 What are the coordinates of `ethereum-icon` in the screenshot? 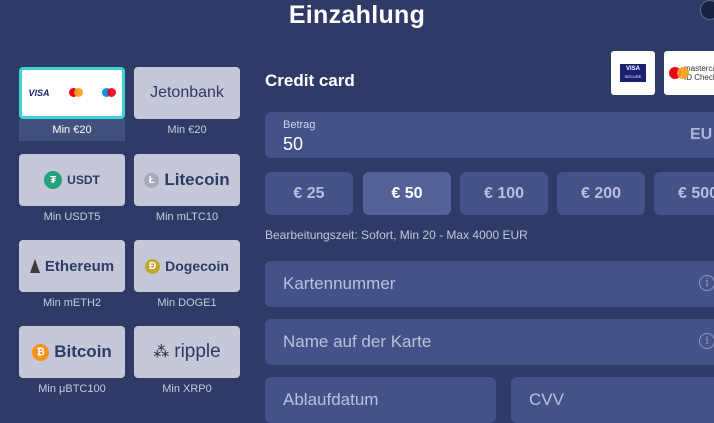 It's located at (34, 266).